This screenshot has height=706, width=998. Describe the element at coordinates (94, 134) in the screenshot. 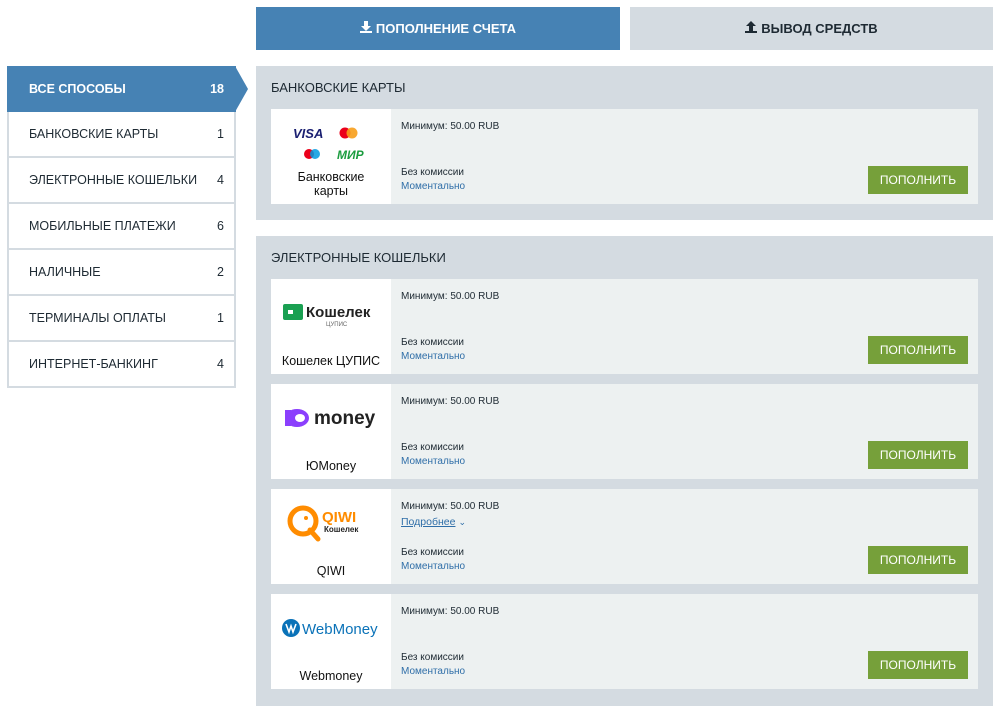

I see `sidebar-item-label: БАНКОВСКИЕ КАРТЫ` at that location.